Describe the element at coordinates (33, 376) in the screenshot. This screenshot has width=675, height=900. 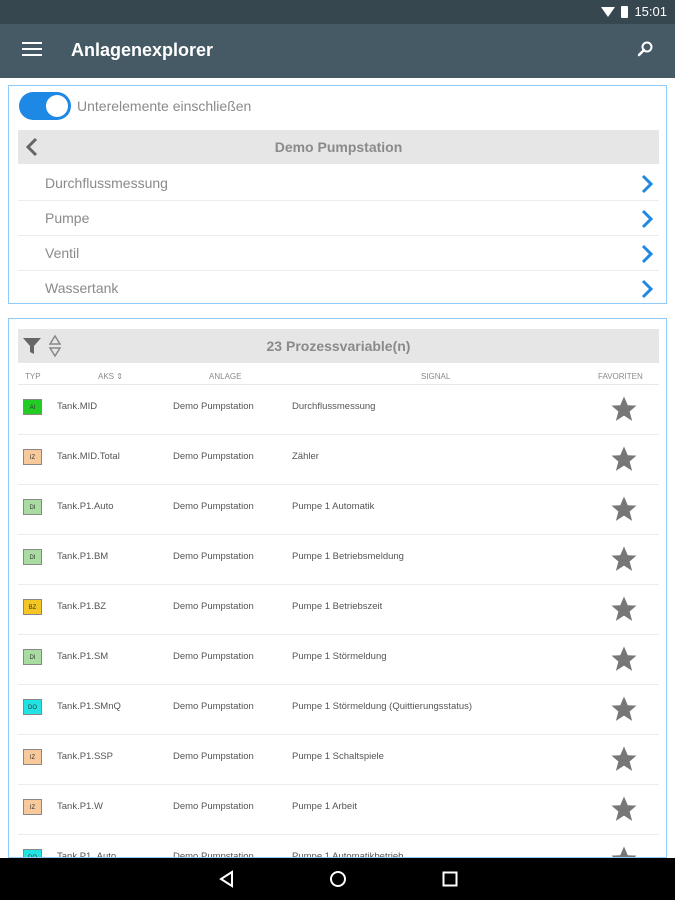
I see `column-header-typ: TYP` at that location.